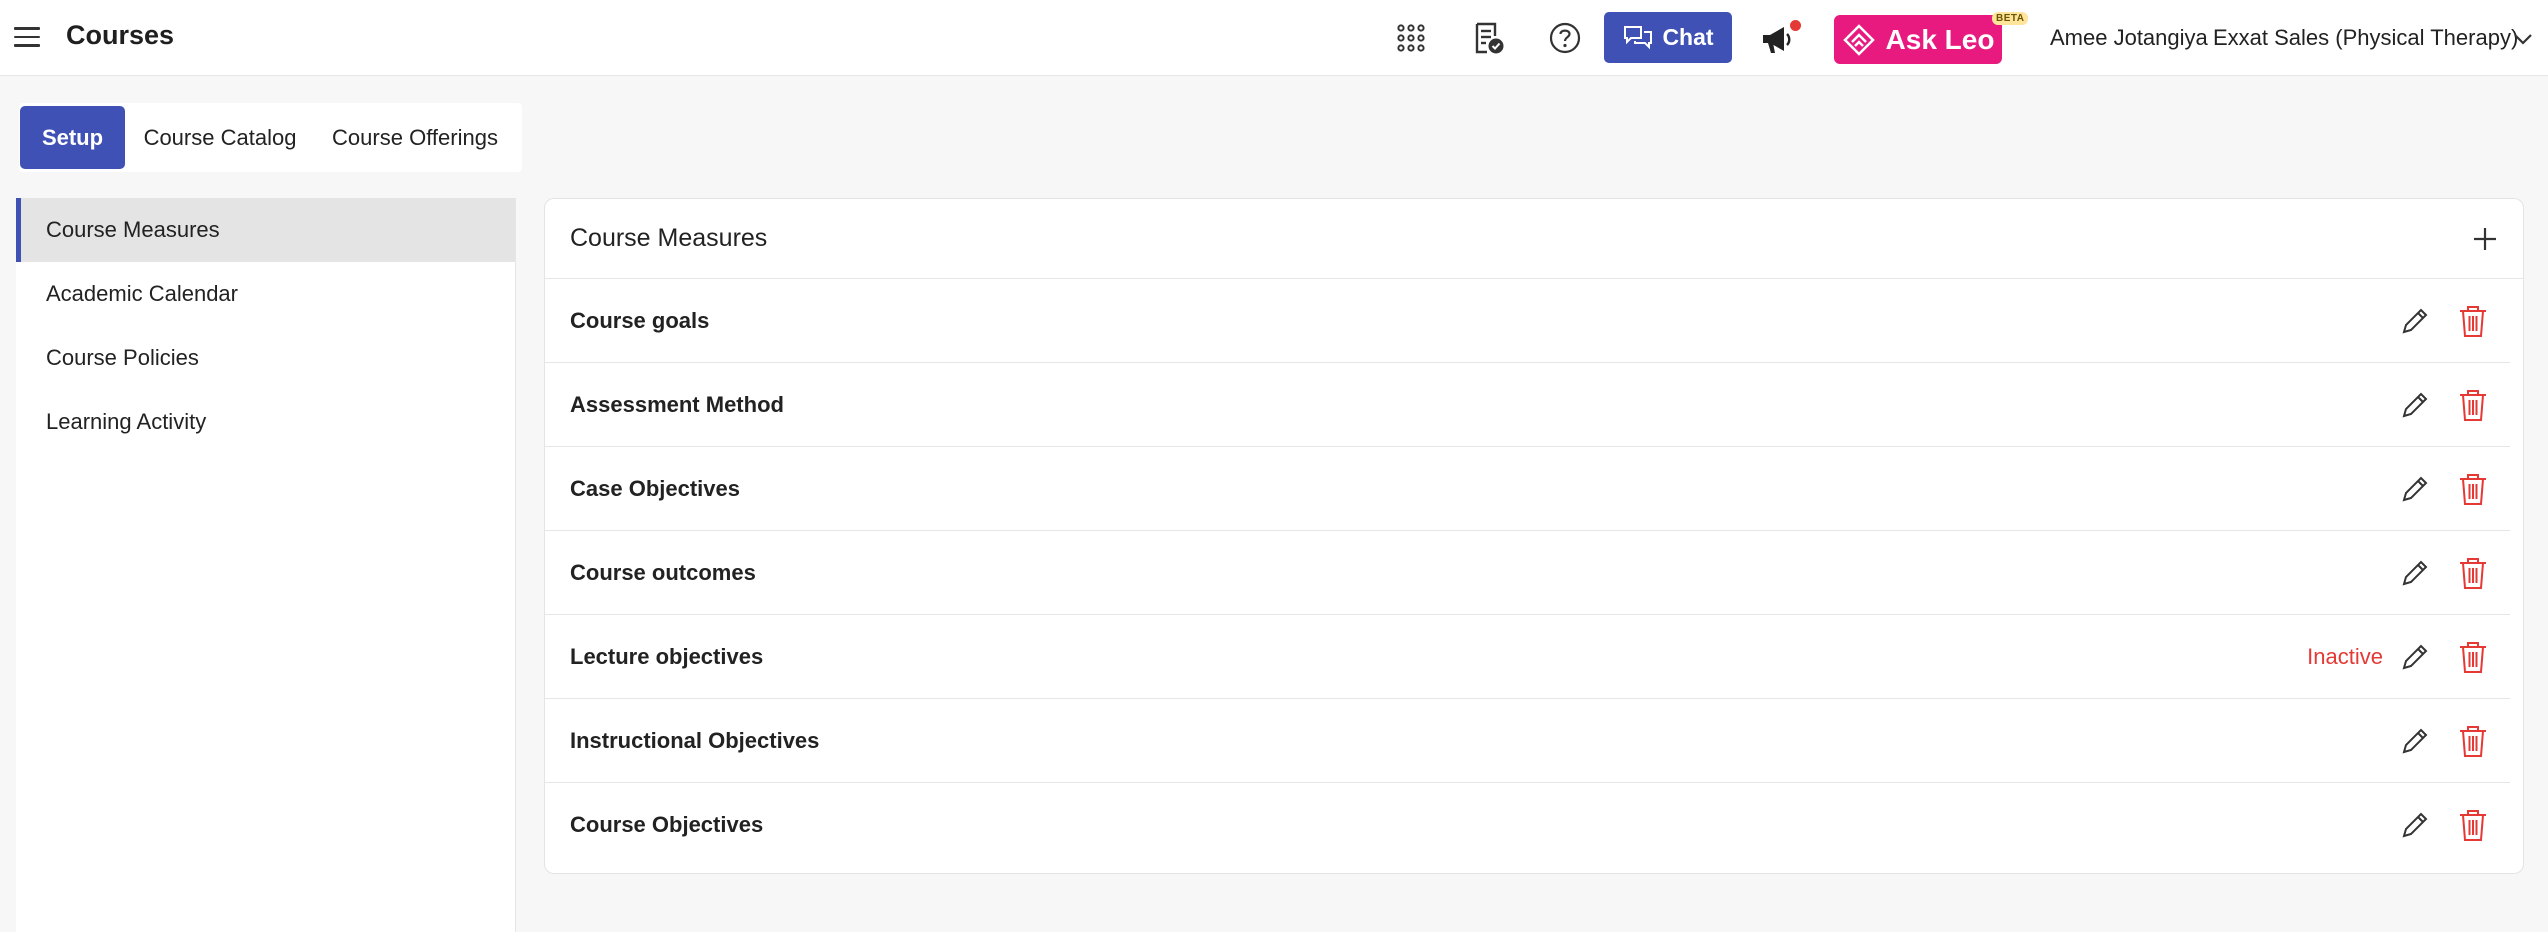 This screenshot has width=2548, height=932. What do you see at coordinates (1795, 25) in the screenshot?
I see `notification-dot` at bounding box center [1795, 25].